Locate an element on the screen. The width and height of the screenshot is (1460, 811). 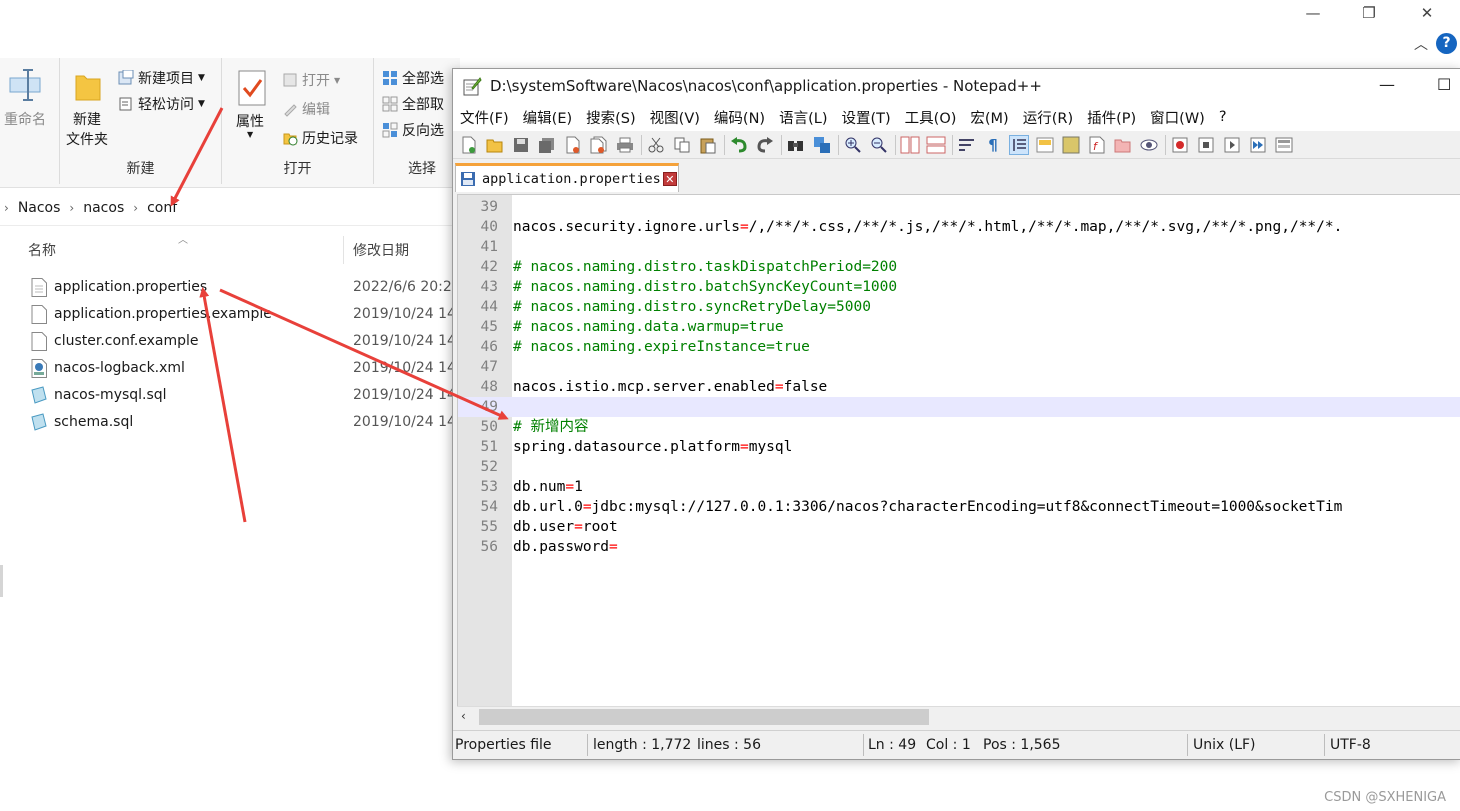
properties-button: 属性 is located at coordinates (250, 122).